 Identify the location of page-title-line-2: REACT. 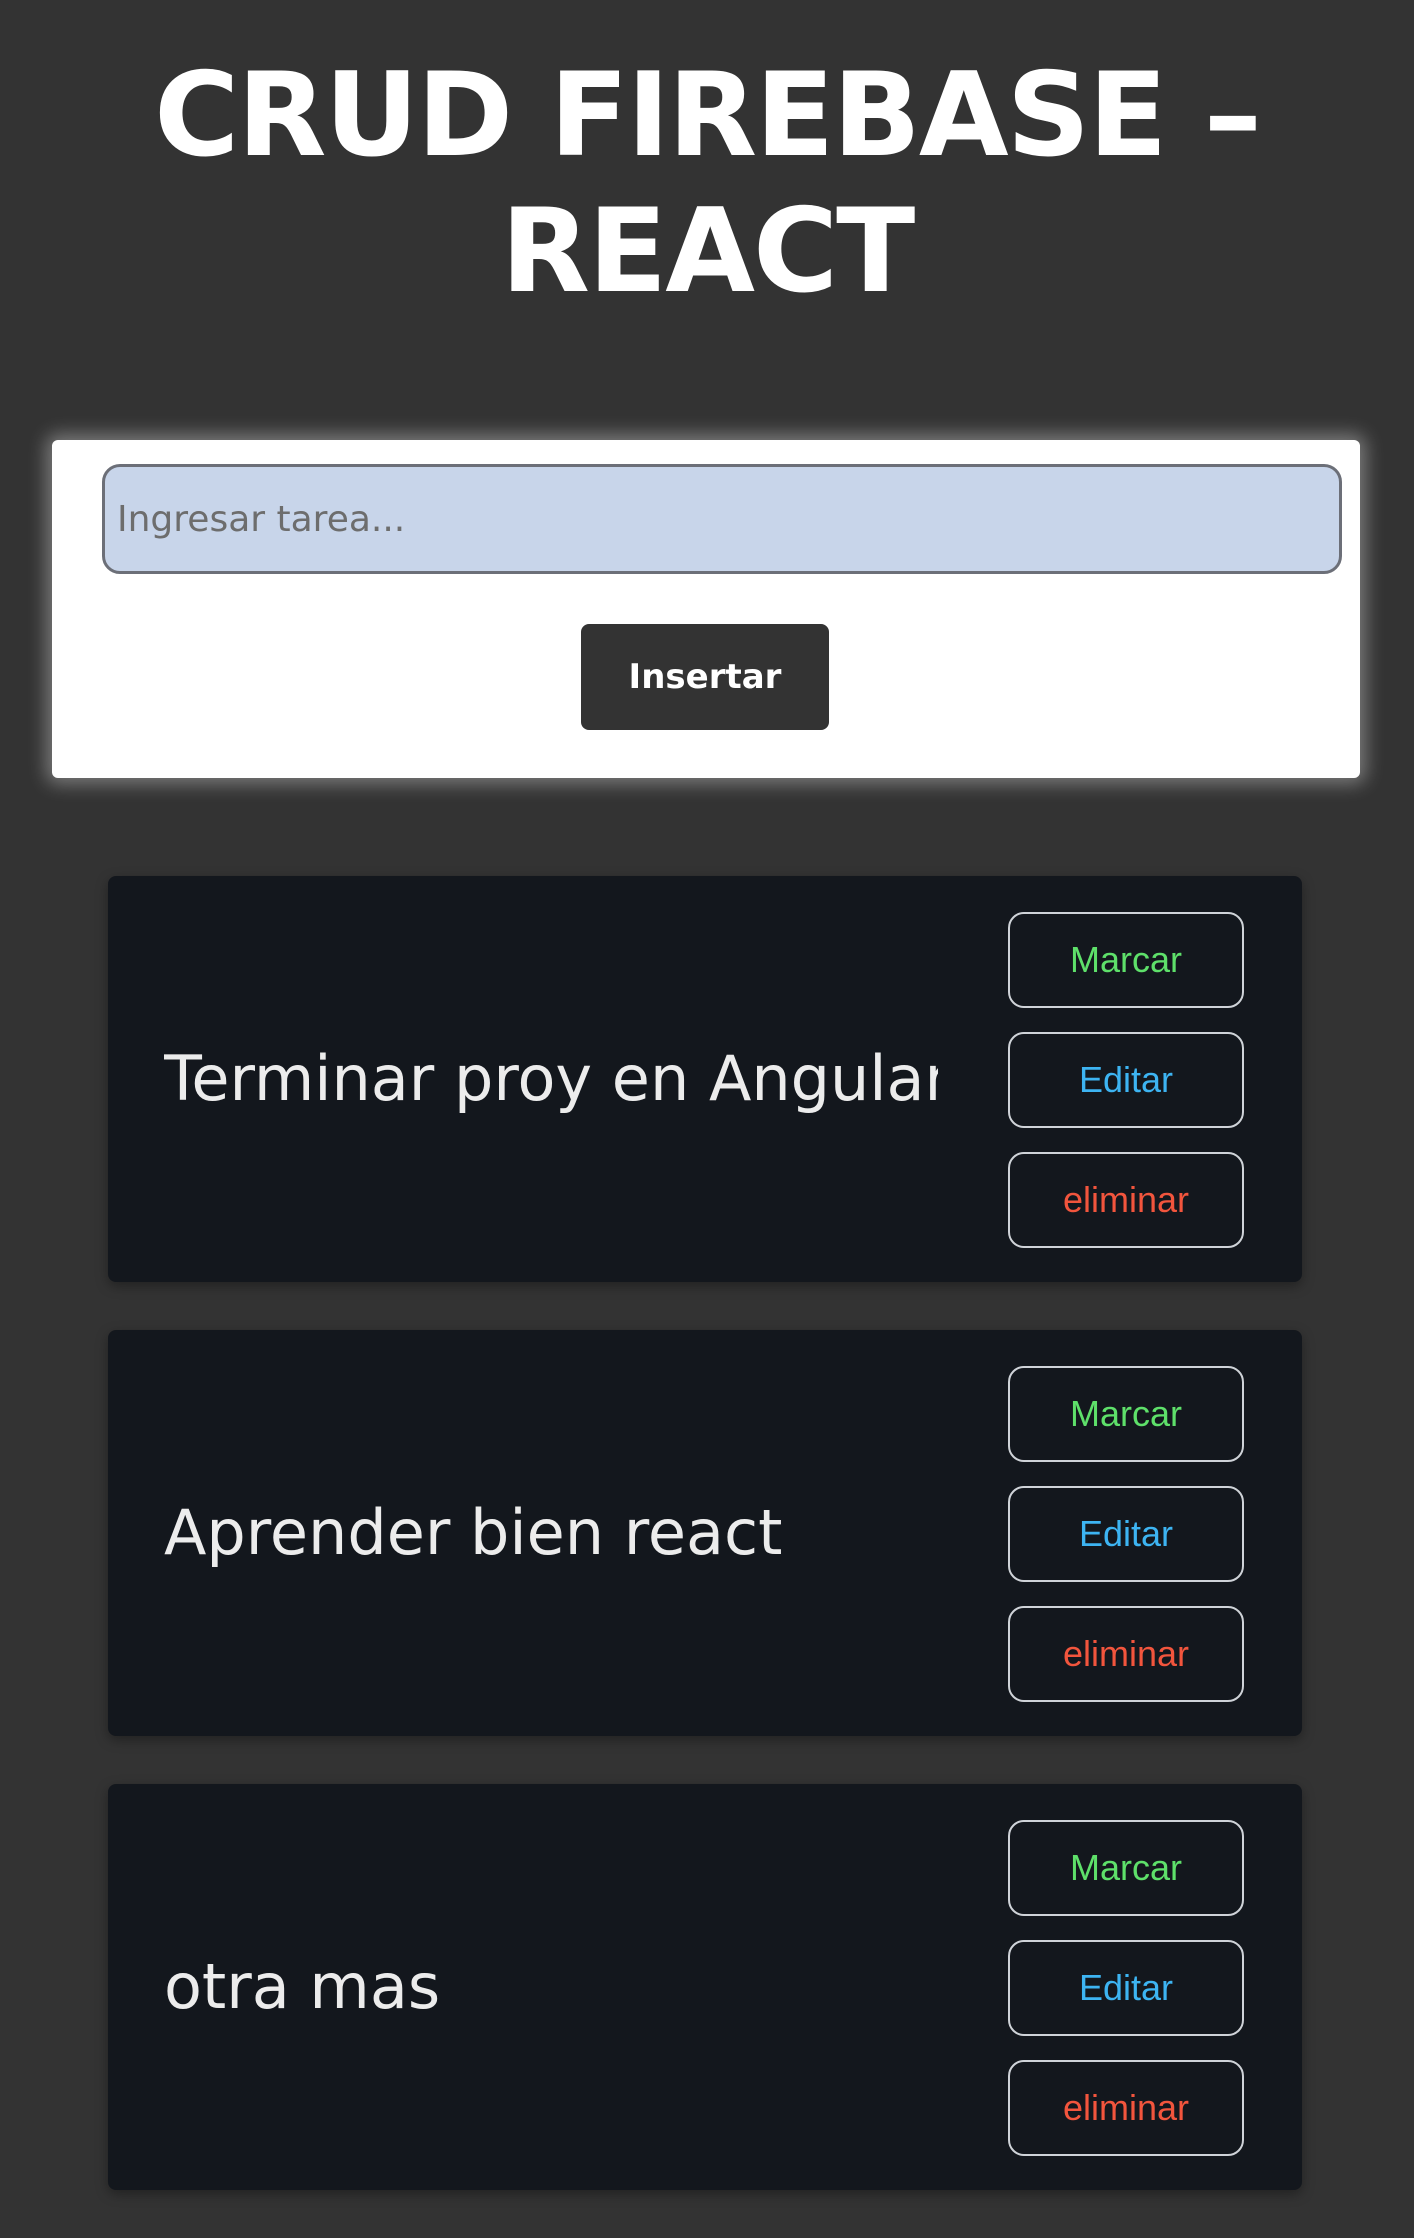
(708, 251).